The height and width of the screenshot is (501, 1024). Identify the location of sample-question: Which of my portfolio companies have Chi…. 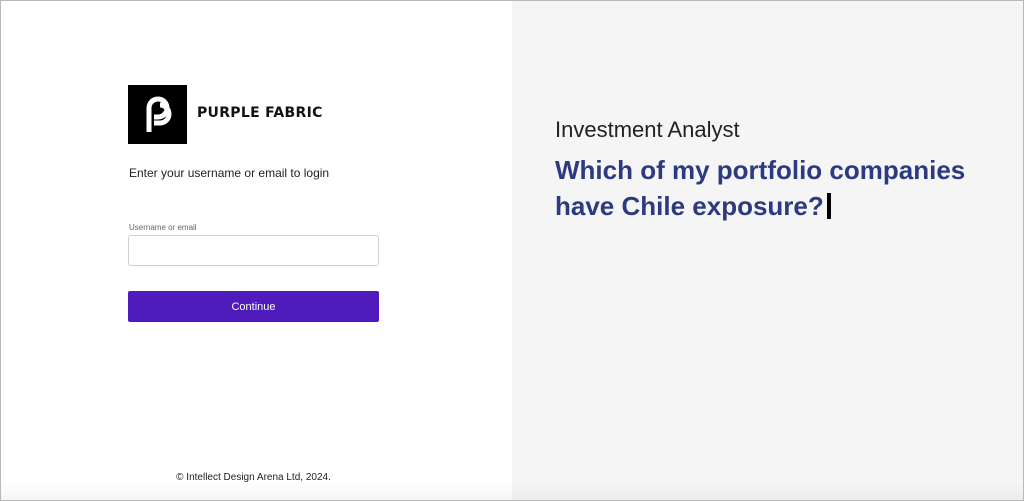
(775, 188).